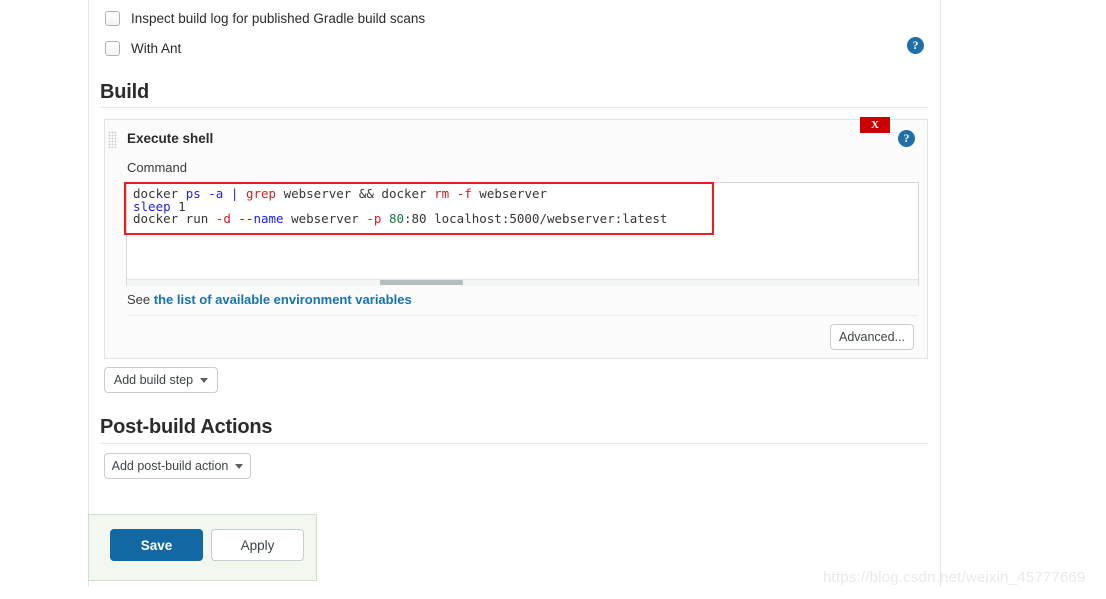 The height and width of the screenshot is (599, 1106). I want to click on page-title-build: Build, so click(124, 92).